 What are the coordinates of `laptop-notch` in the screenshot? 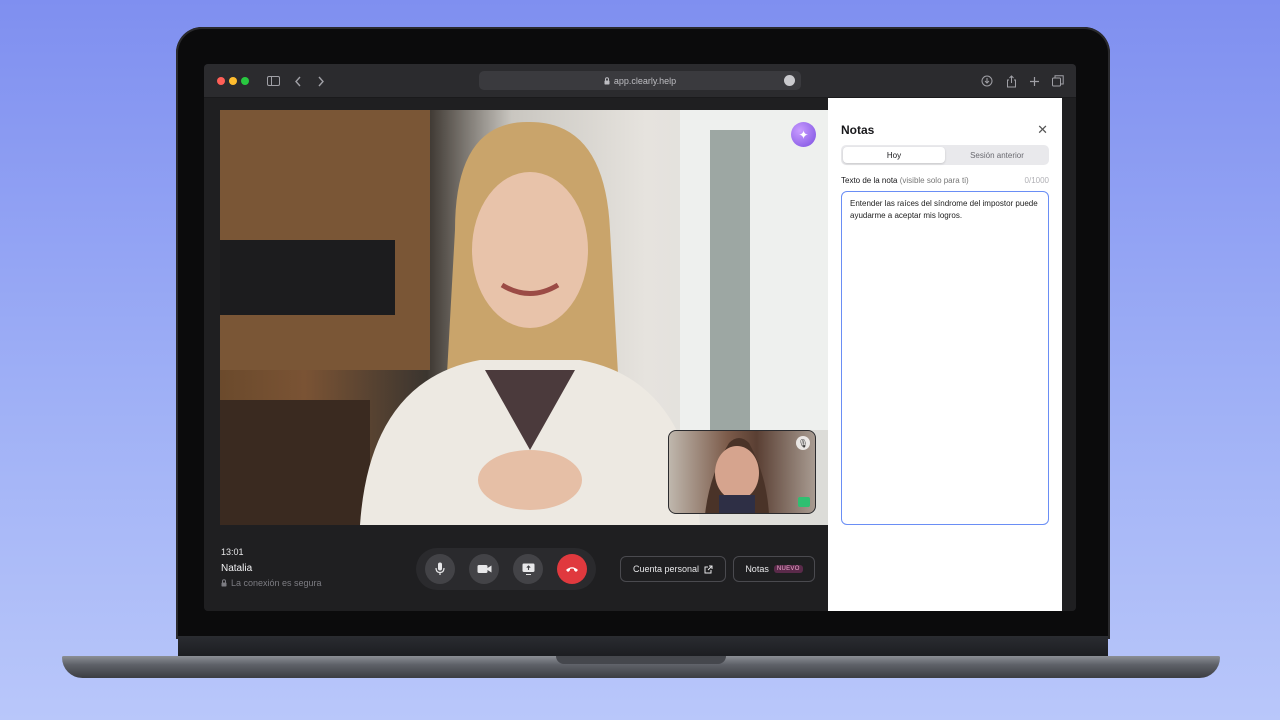 It's located at (641, 660).